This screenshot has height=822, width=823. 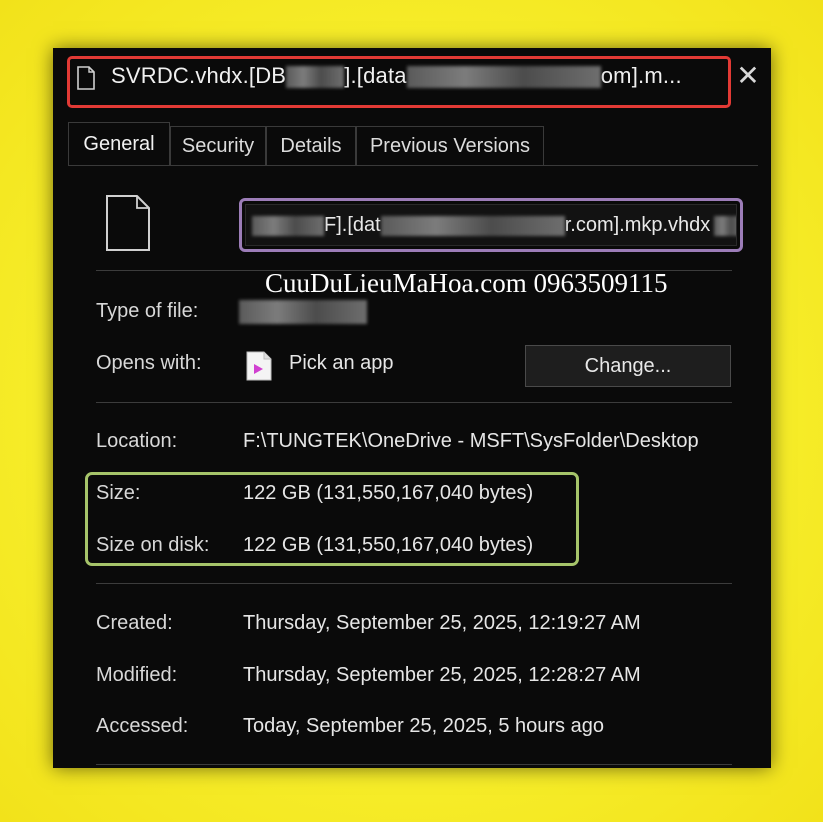 I want to click on location-label: Location:, so click(x=137, y=441).